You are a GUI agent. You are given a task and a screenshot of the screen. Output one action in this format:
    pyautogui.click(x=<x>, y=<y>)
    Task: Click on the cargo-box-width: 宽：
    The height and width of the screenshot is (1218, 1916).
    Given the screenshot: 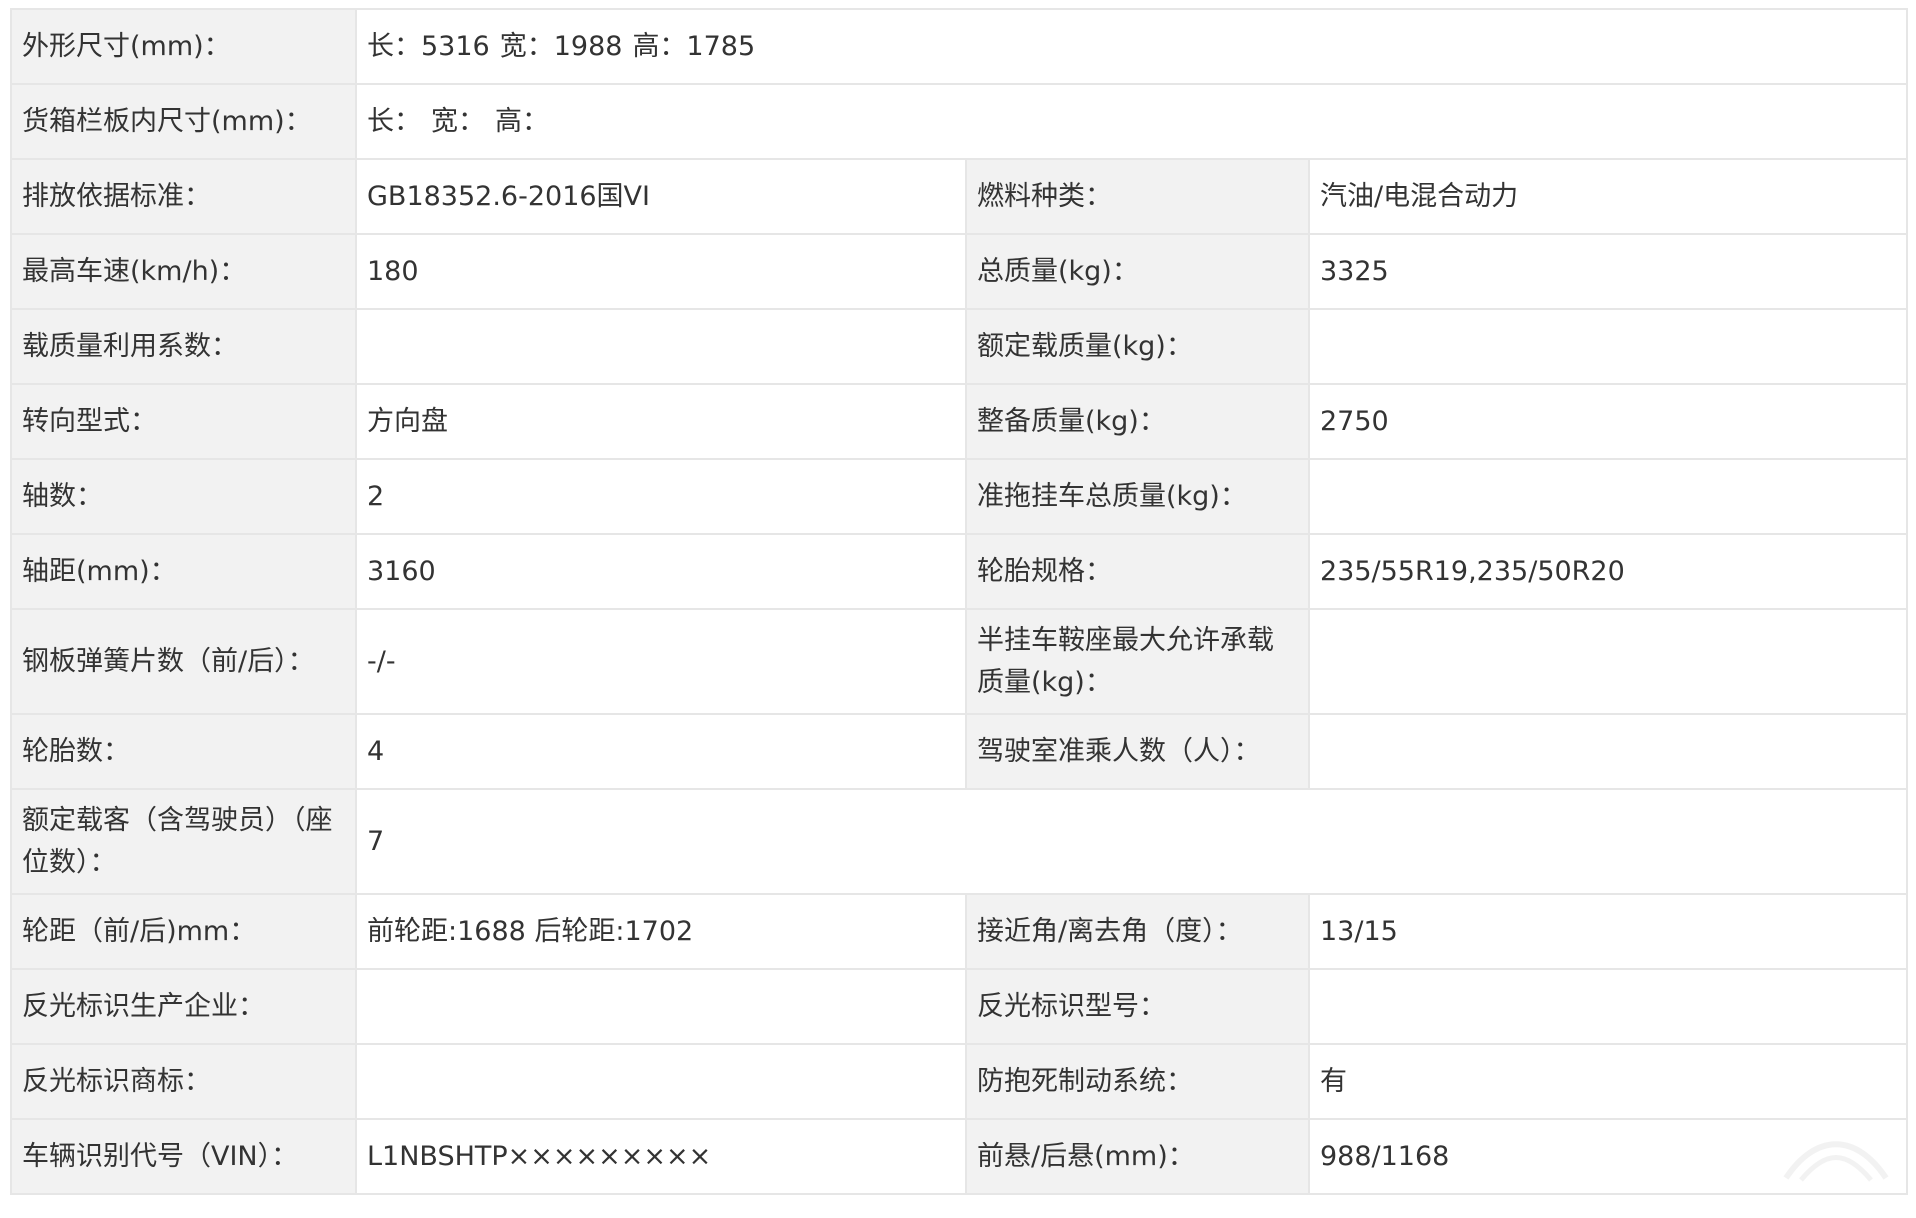 What is the action you would take?
    pyautogui.click(x=458, y=121)
    